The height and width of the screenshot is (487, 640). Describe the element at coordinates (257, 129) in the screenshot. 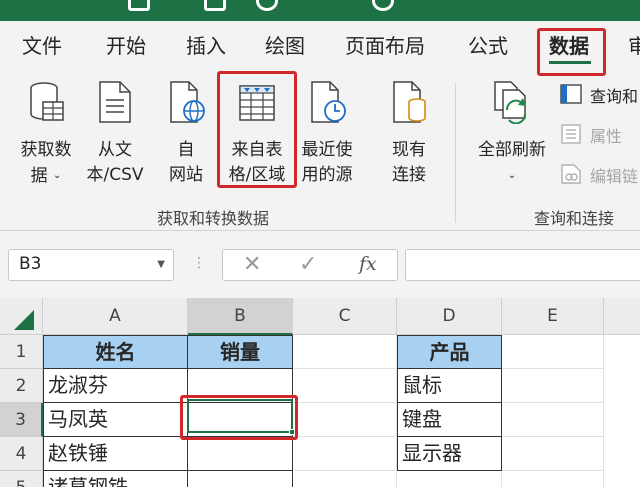

I see `from-table-highlight` at that location.